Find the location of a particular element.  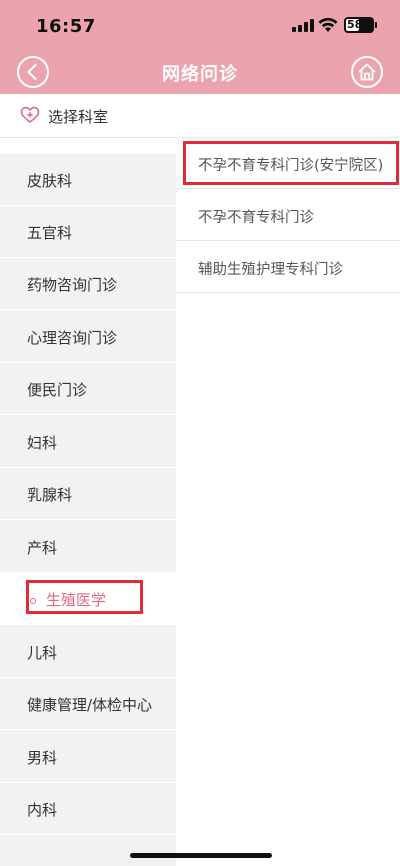

battery-tip is located at coordinates (376, 25).